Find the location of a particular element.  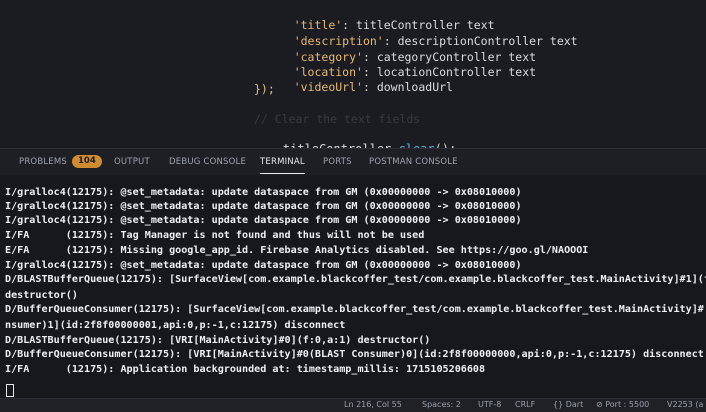

tab-terminal: TERMINAL is located at coordinates (282, 165).